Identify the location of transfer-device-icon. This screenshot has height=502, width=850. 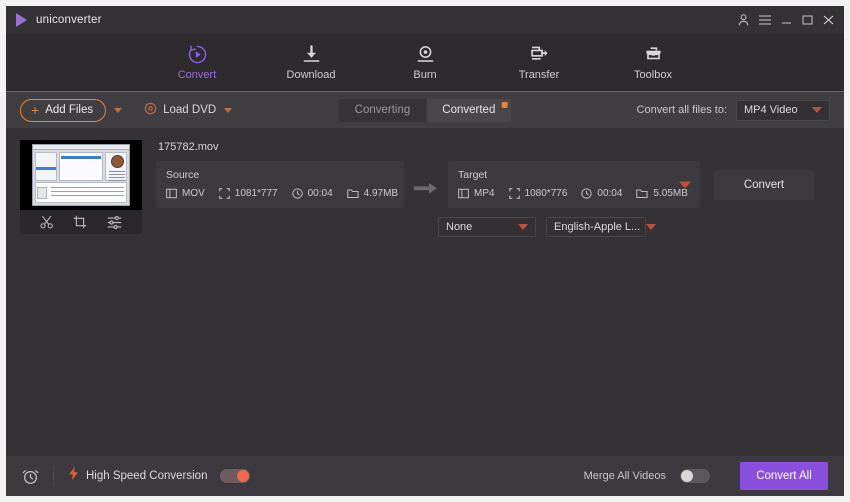
(539, 54).